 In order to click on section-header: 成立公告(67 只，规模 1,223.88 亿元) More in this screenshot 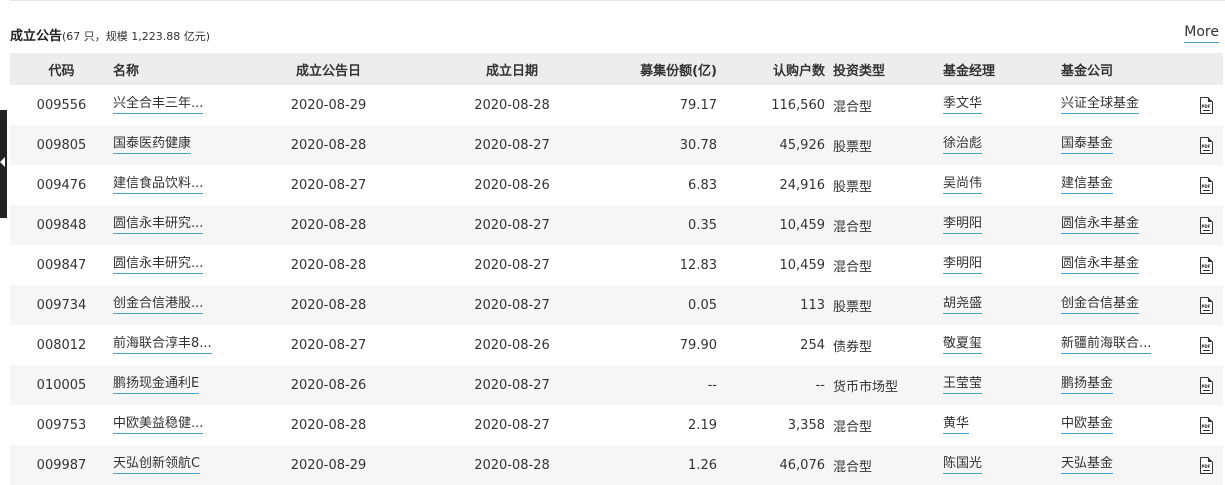, I will do `click(614, 34)`.